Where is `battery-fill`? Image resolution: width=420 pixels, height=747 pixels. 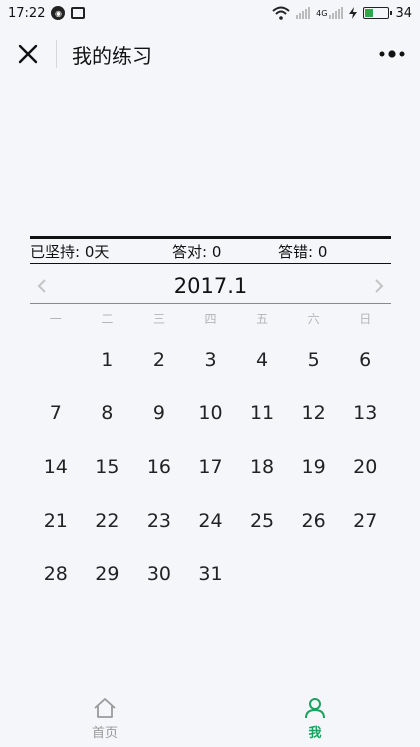 battery-fill is located at coordinates (369, 13).